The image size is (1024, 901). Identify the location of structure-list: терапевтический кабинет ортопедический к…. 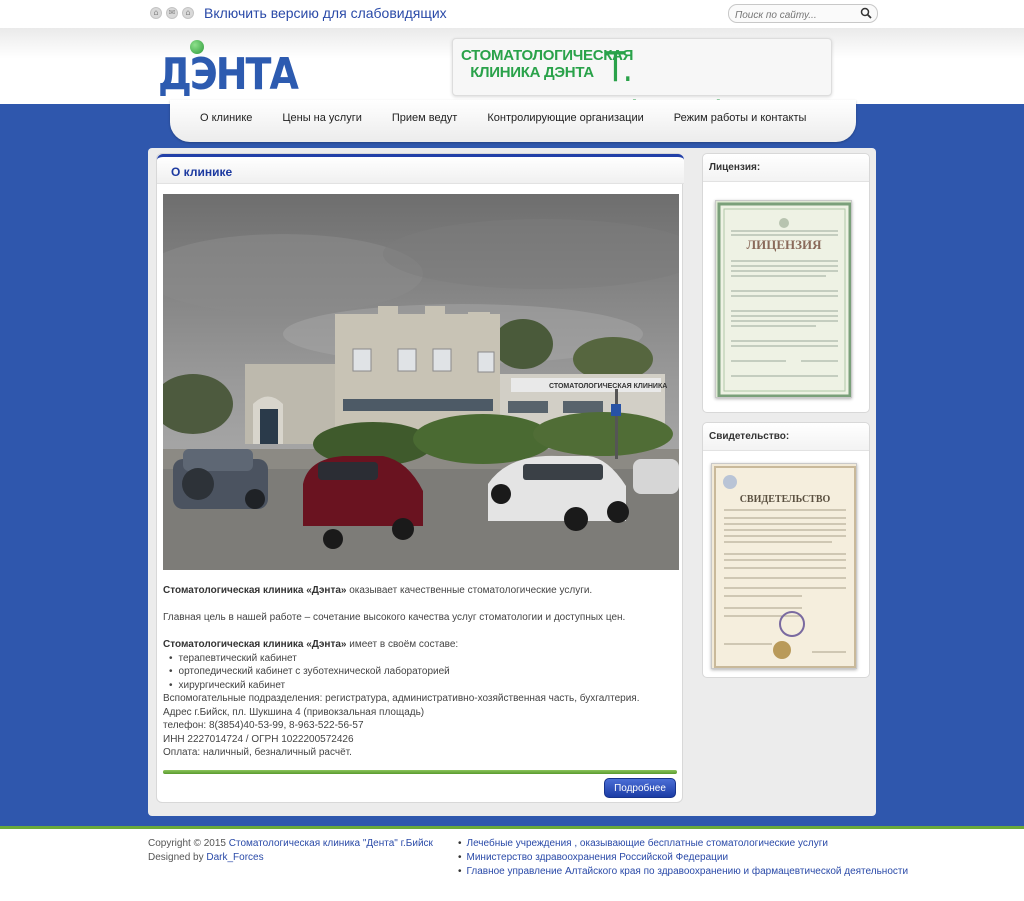
(421, 672).